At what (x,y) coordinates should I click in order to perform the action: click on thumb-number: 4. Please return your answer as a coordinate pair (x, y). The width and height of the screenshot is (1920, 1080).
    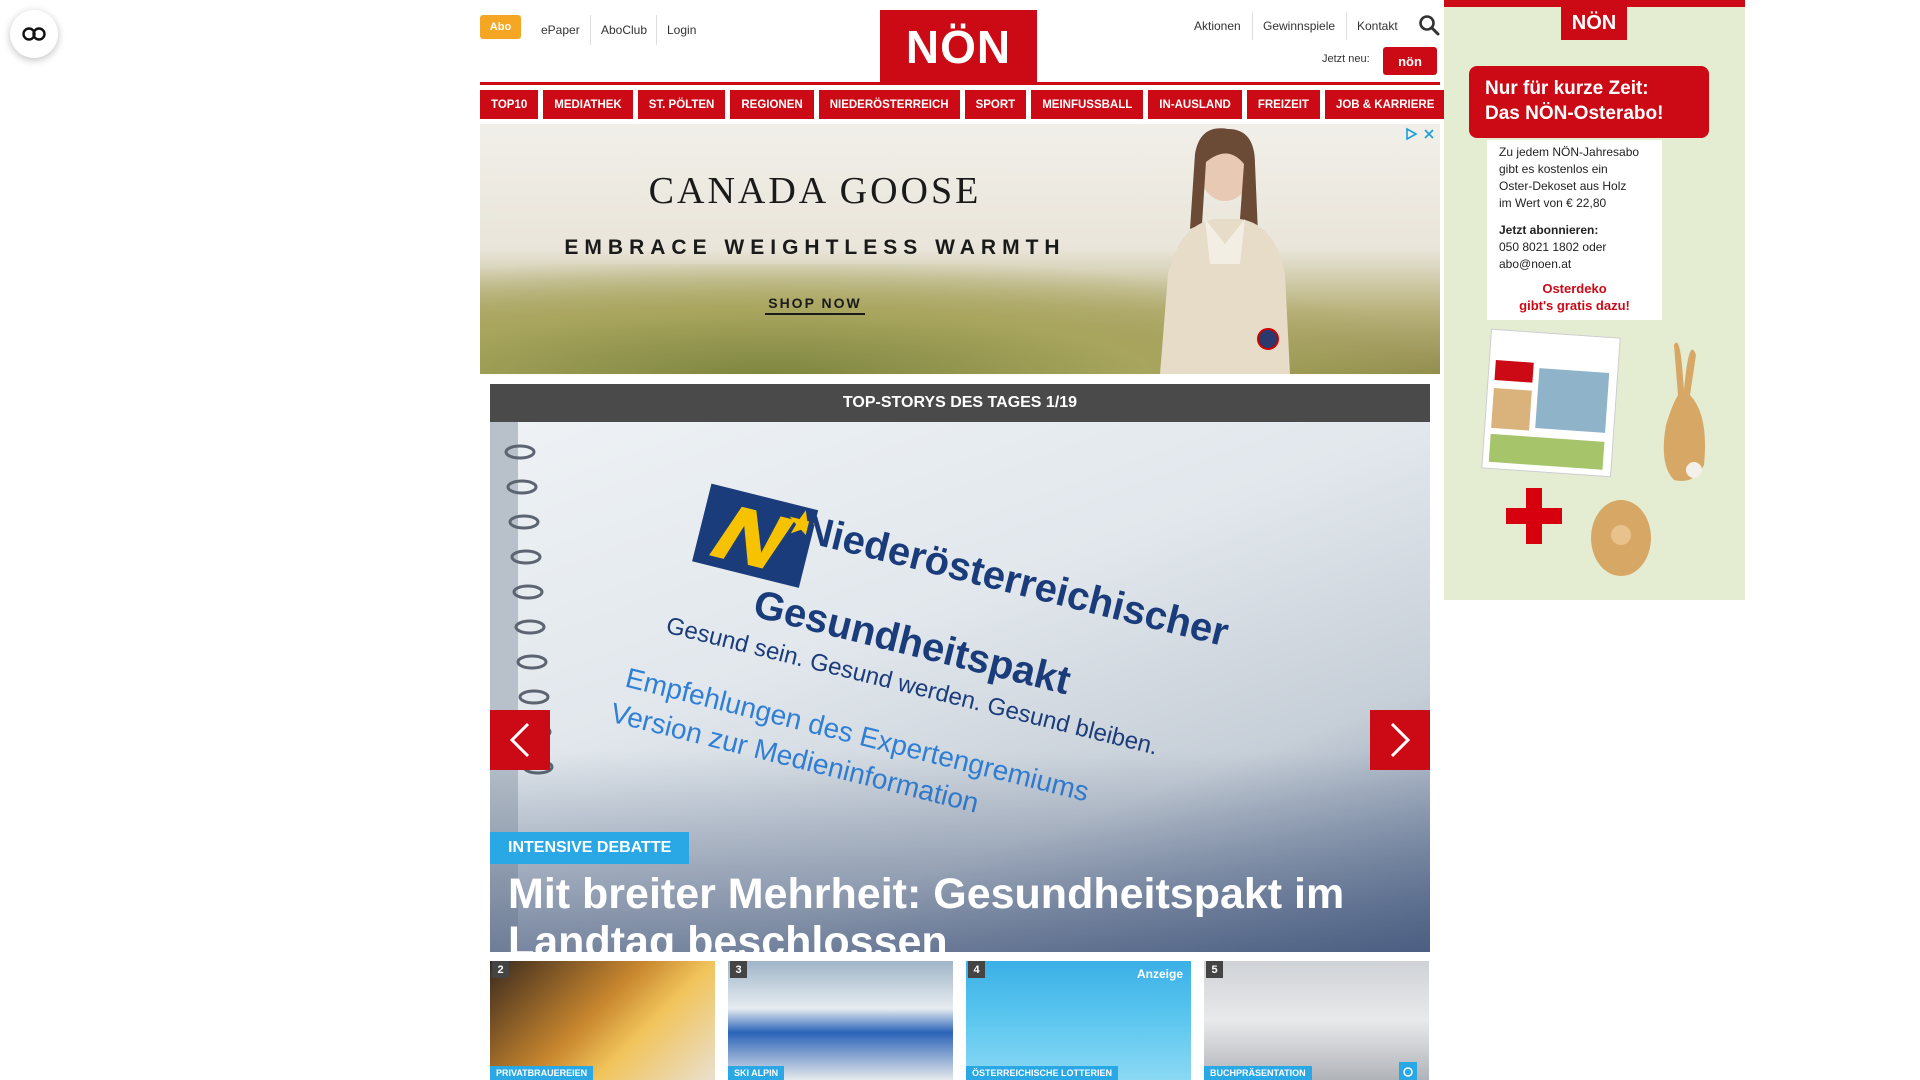
    Looking at the image, I should click on (976, 969).